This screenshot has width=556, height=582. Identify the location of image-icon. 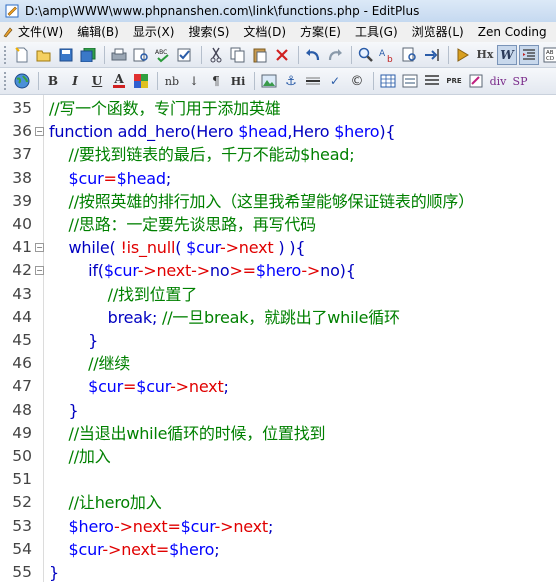
(269, 81).